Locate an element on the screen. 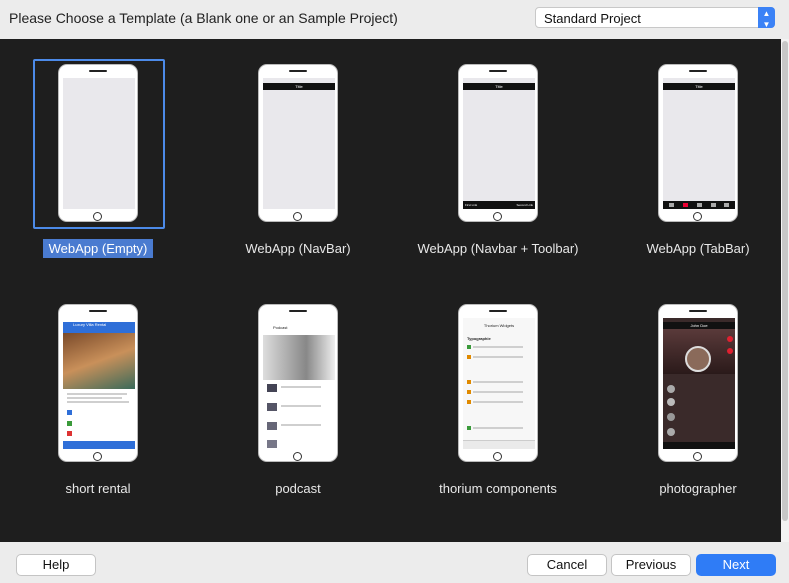  phone-preview: Podcast is located at coordinates (298, 383).